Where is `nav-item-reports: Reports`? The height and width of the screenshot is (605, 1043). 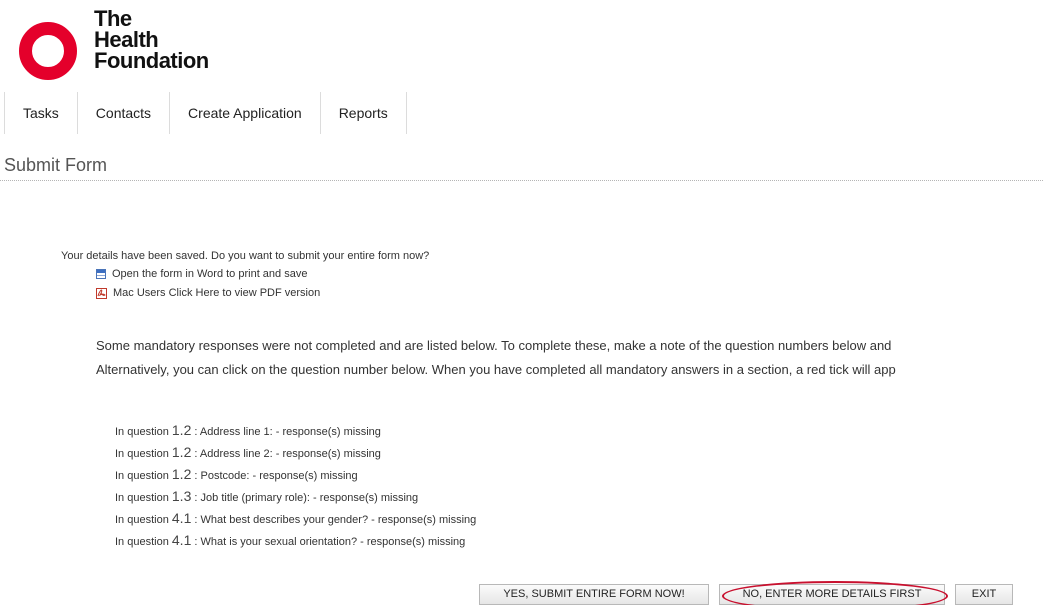 nav-item-reports: Reports is located at coordinates (363, 113).